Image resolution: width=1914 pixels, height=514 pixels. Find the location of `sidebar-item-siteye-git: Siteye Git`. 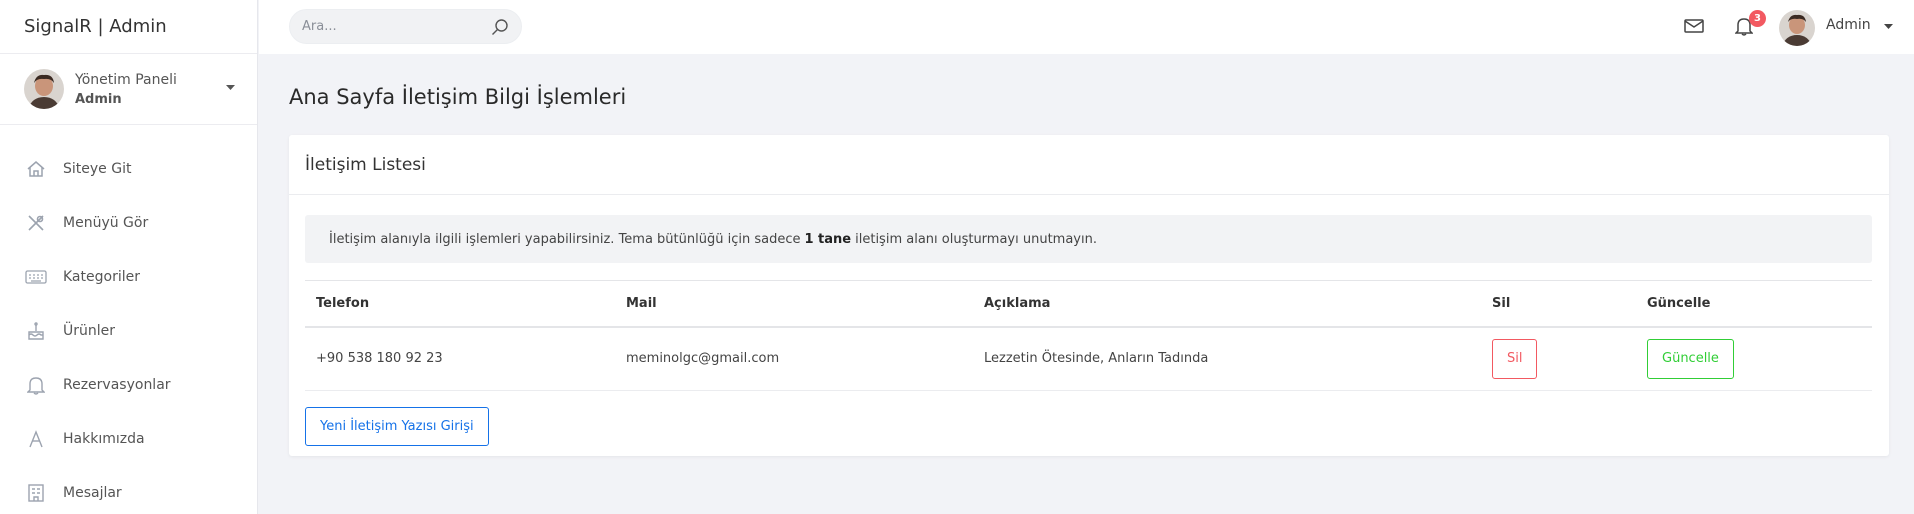

sidebar-item-siteye-git: Siteye Git is located at coordinates (128, 169).